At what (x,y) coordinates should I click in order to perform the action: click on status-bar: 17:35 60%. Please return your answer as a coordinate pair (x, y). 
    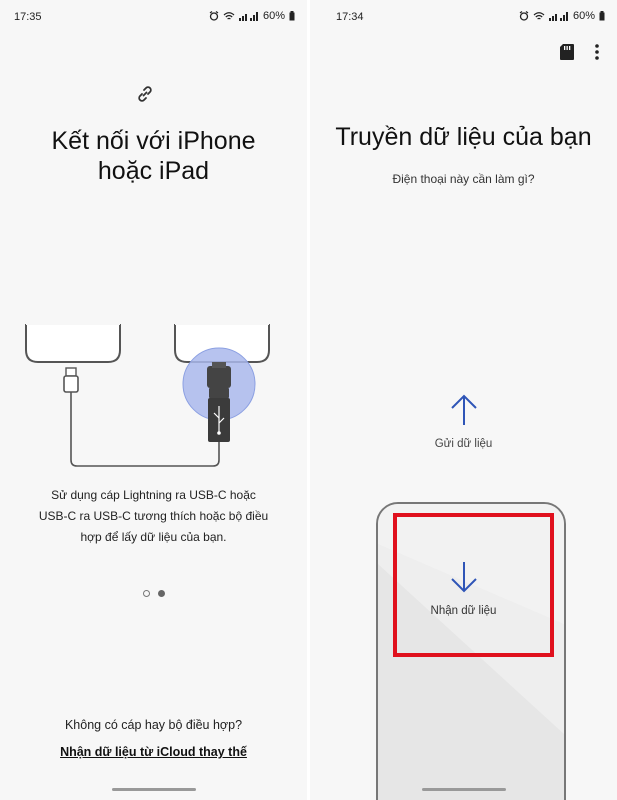
    Looking at the image, I should click on (153, 17).